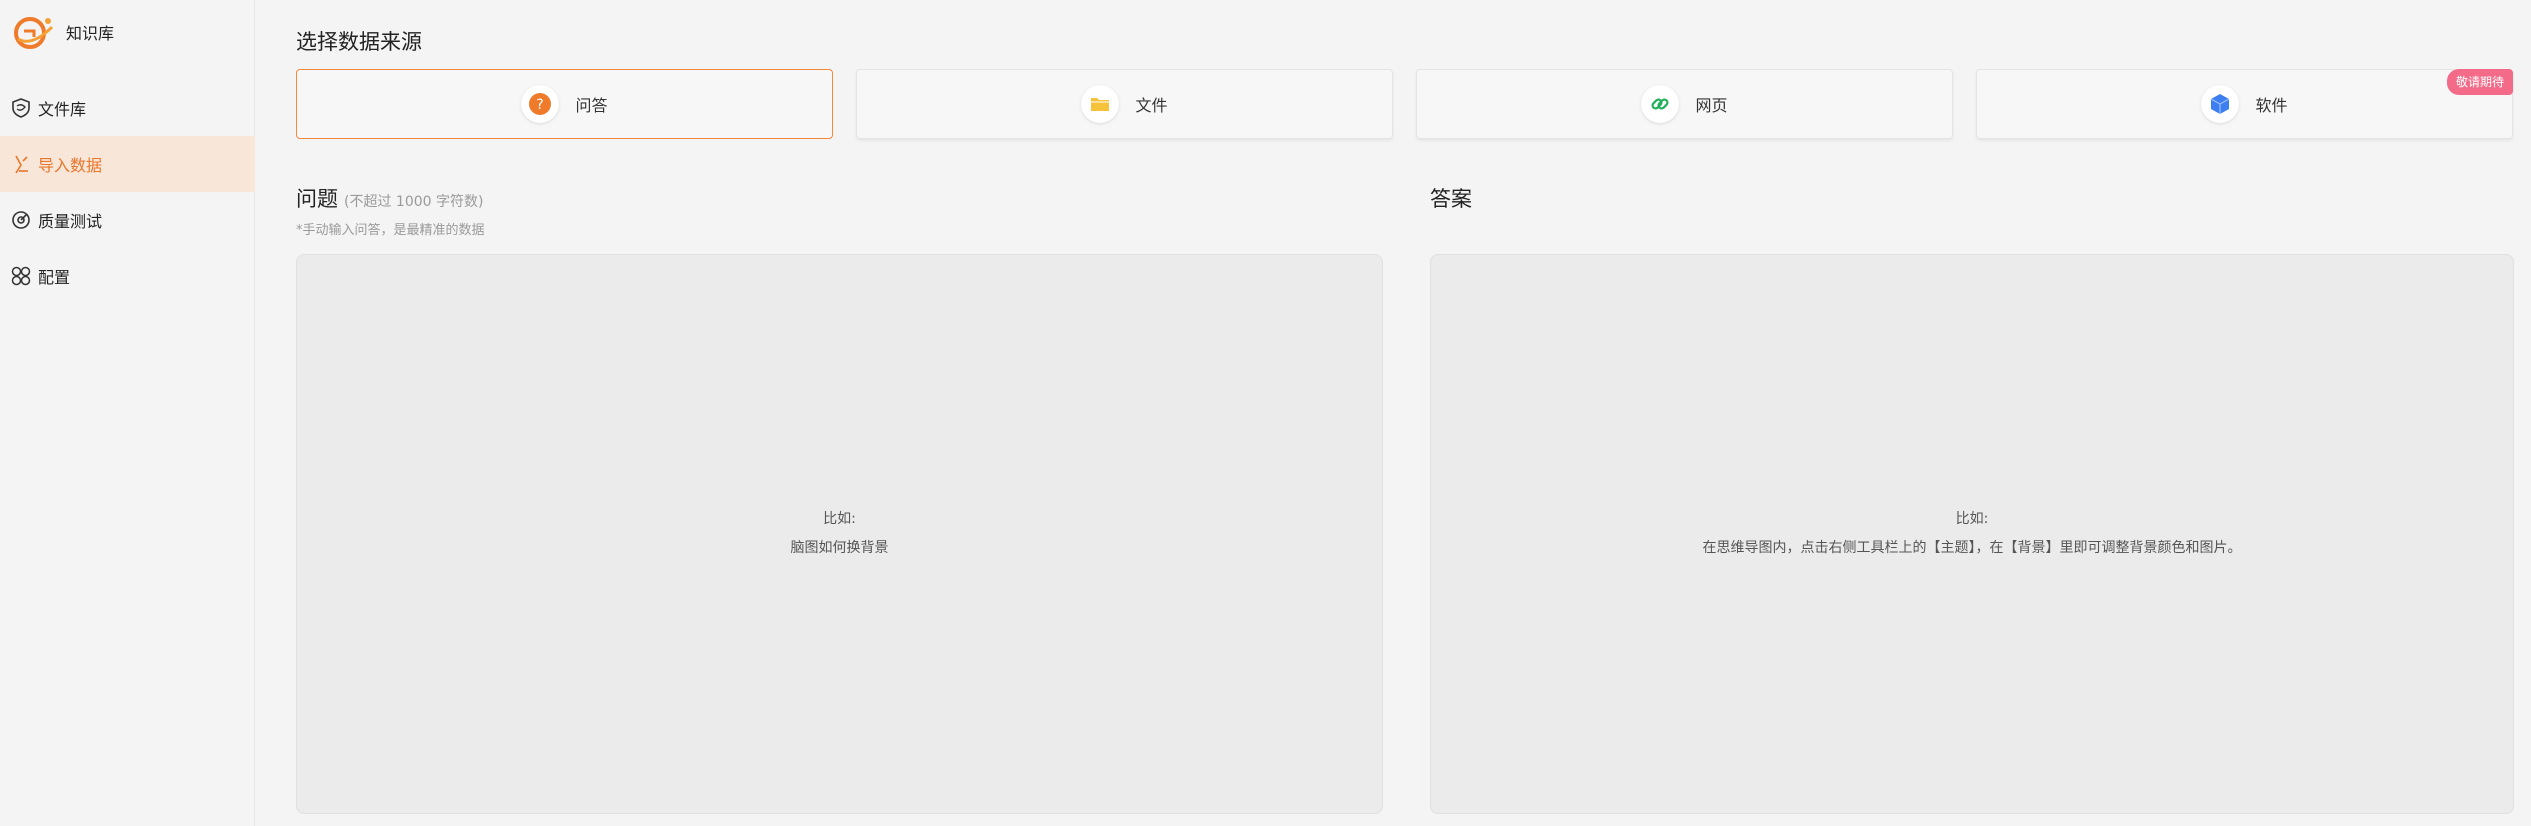 The height and width of the screenshot is (826, 2531). What do you see at coordinates (359, 42) in the screenshot?
I see `section-title: 选择数据来源` at bounding box center [359, 42].